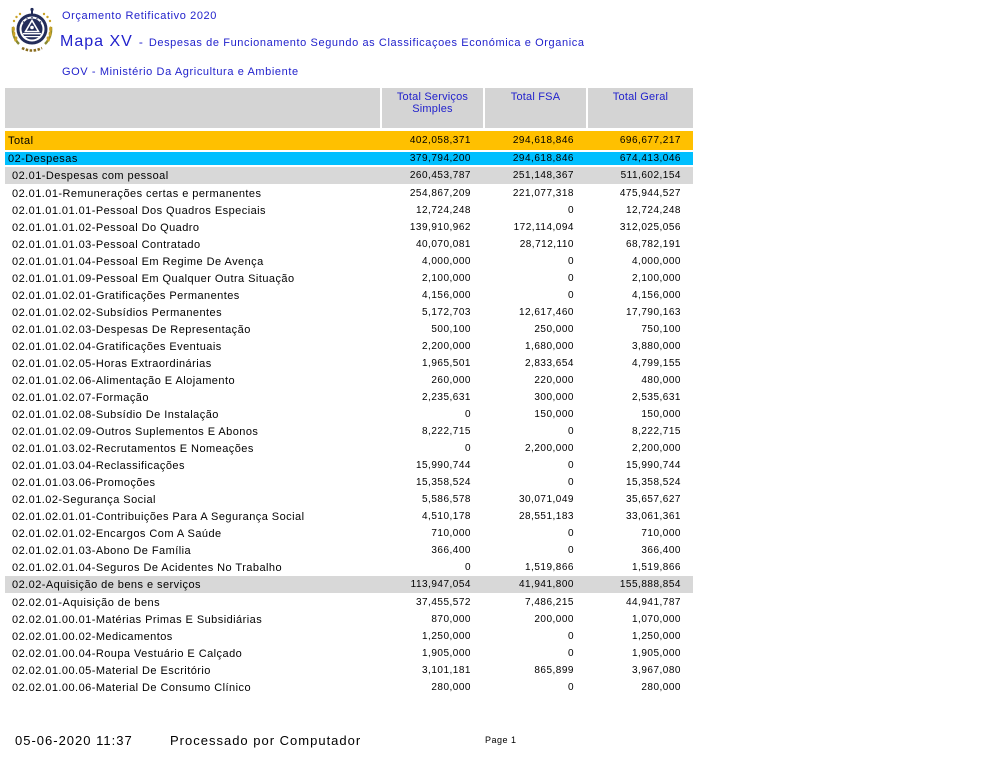 This screenshot has height=773, width=1000. What do you see at coordinates (117, 533) in the screenshot?
I see `row-label: 02.01.02.01.02-Encargos Com A Saúde` at bounding box center [117, 533].